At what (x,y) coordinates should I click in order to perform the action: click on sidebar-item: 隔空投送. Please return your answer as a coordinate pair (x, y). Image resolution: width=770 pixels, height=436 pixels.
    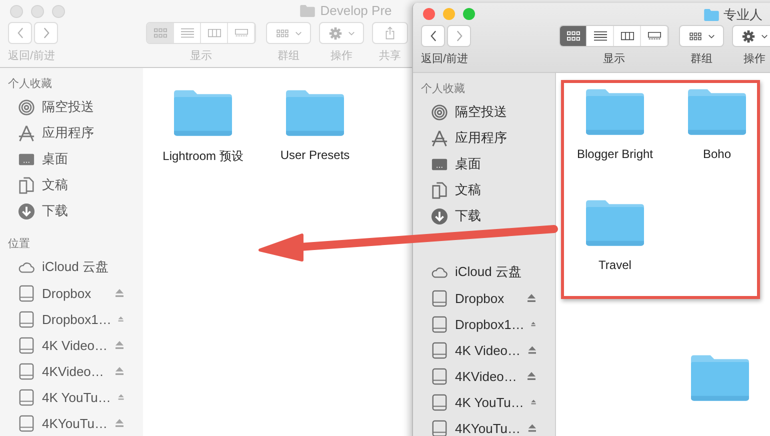
    Looking at the image, I should click on (505, 112).